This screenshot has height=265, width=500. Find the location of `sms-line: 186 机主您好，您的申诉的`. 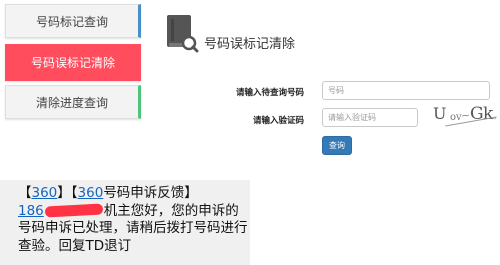

sms-line: 186 机主您好，您的申诉的 is located at coordinates (134, 212).